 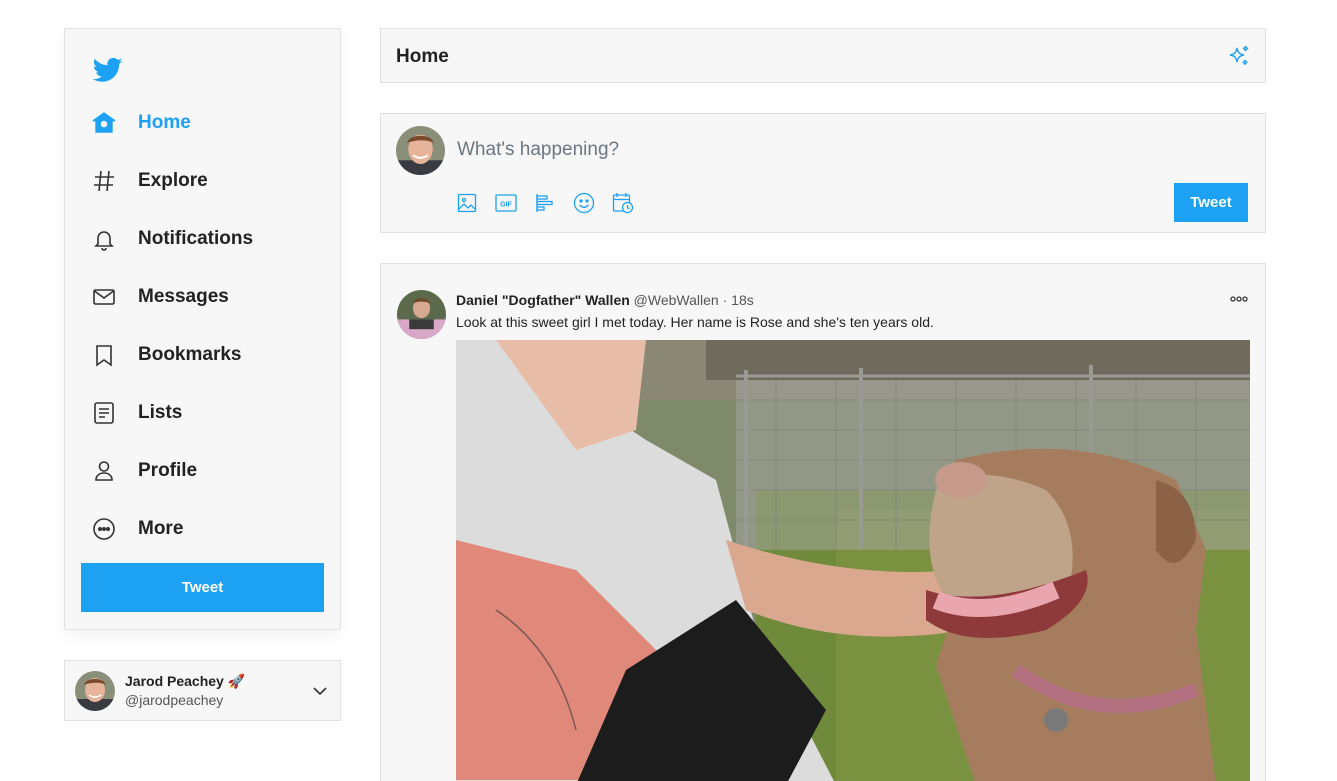 What do you see at coordinates (174, 700) in the screenshot?
I see `account-handle: @jarodpeachey` at bounding box center [174, 700].